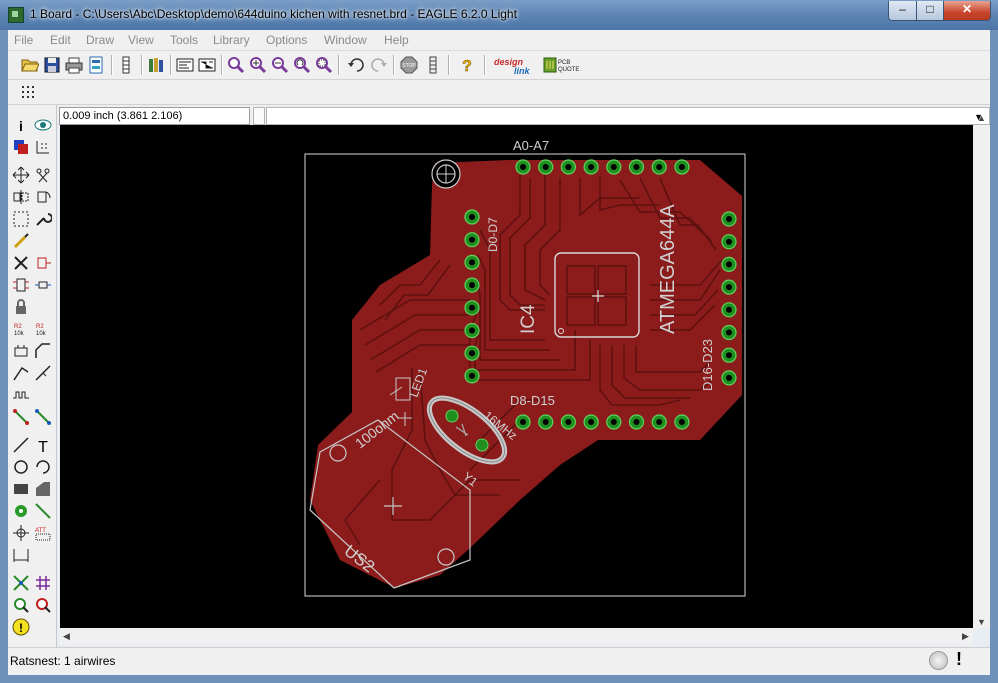  I want to click on undo-icon, so click(356, 65).